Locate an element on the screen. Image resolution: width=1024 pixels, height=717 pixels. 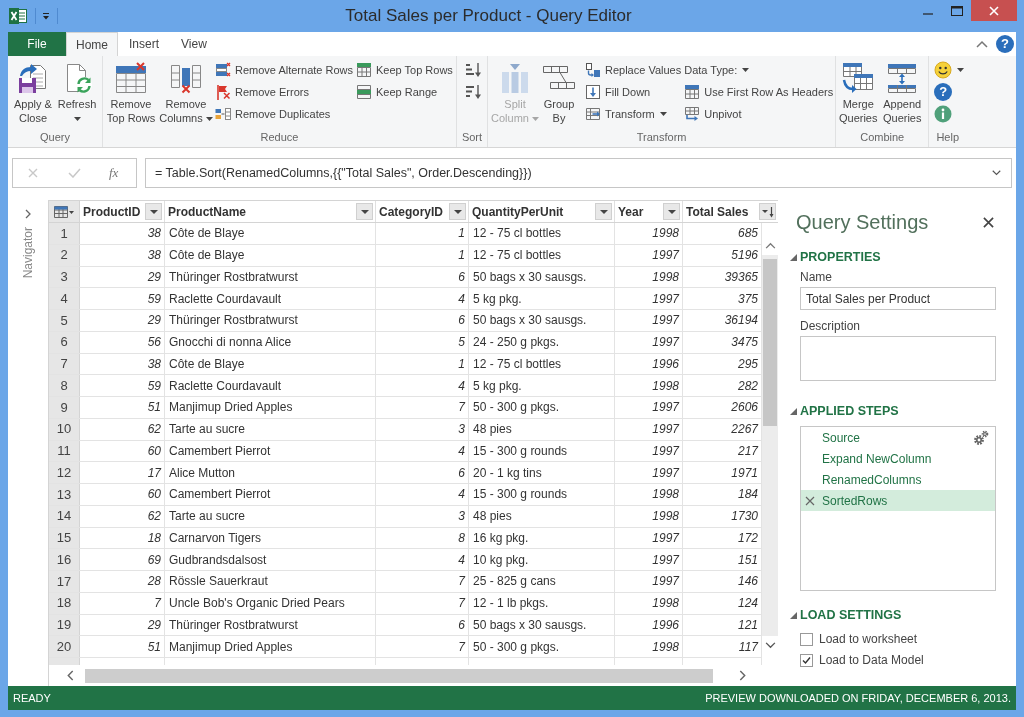
apply-close-button: Apply & Close is located at coordinates (33, 92).